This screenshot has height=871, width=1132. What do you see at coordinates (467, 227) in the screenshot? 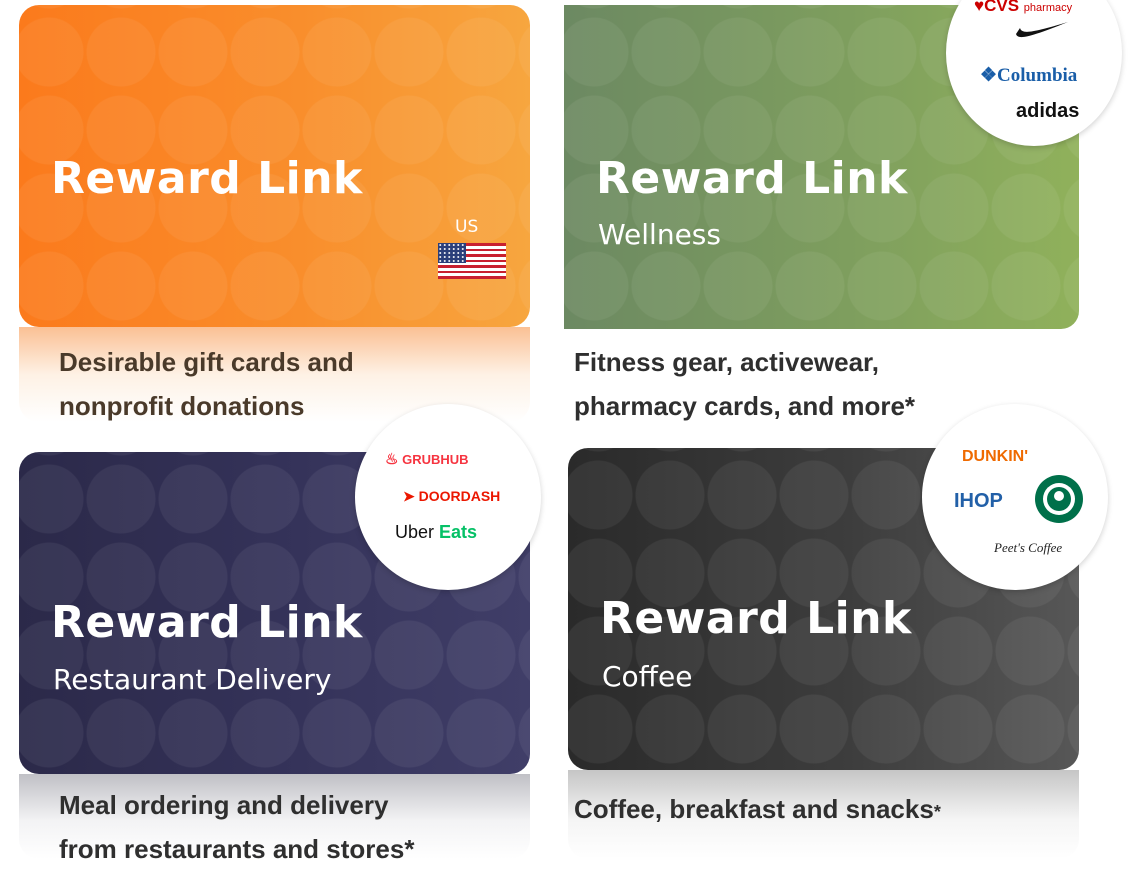
I see `region-label: US` at bounding box center [467, 227].